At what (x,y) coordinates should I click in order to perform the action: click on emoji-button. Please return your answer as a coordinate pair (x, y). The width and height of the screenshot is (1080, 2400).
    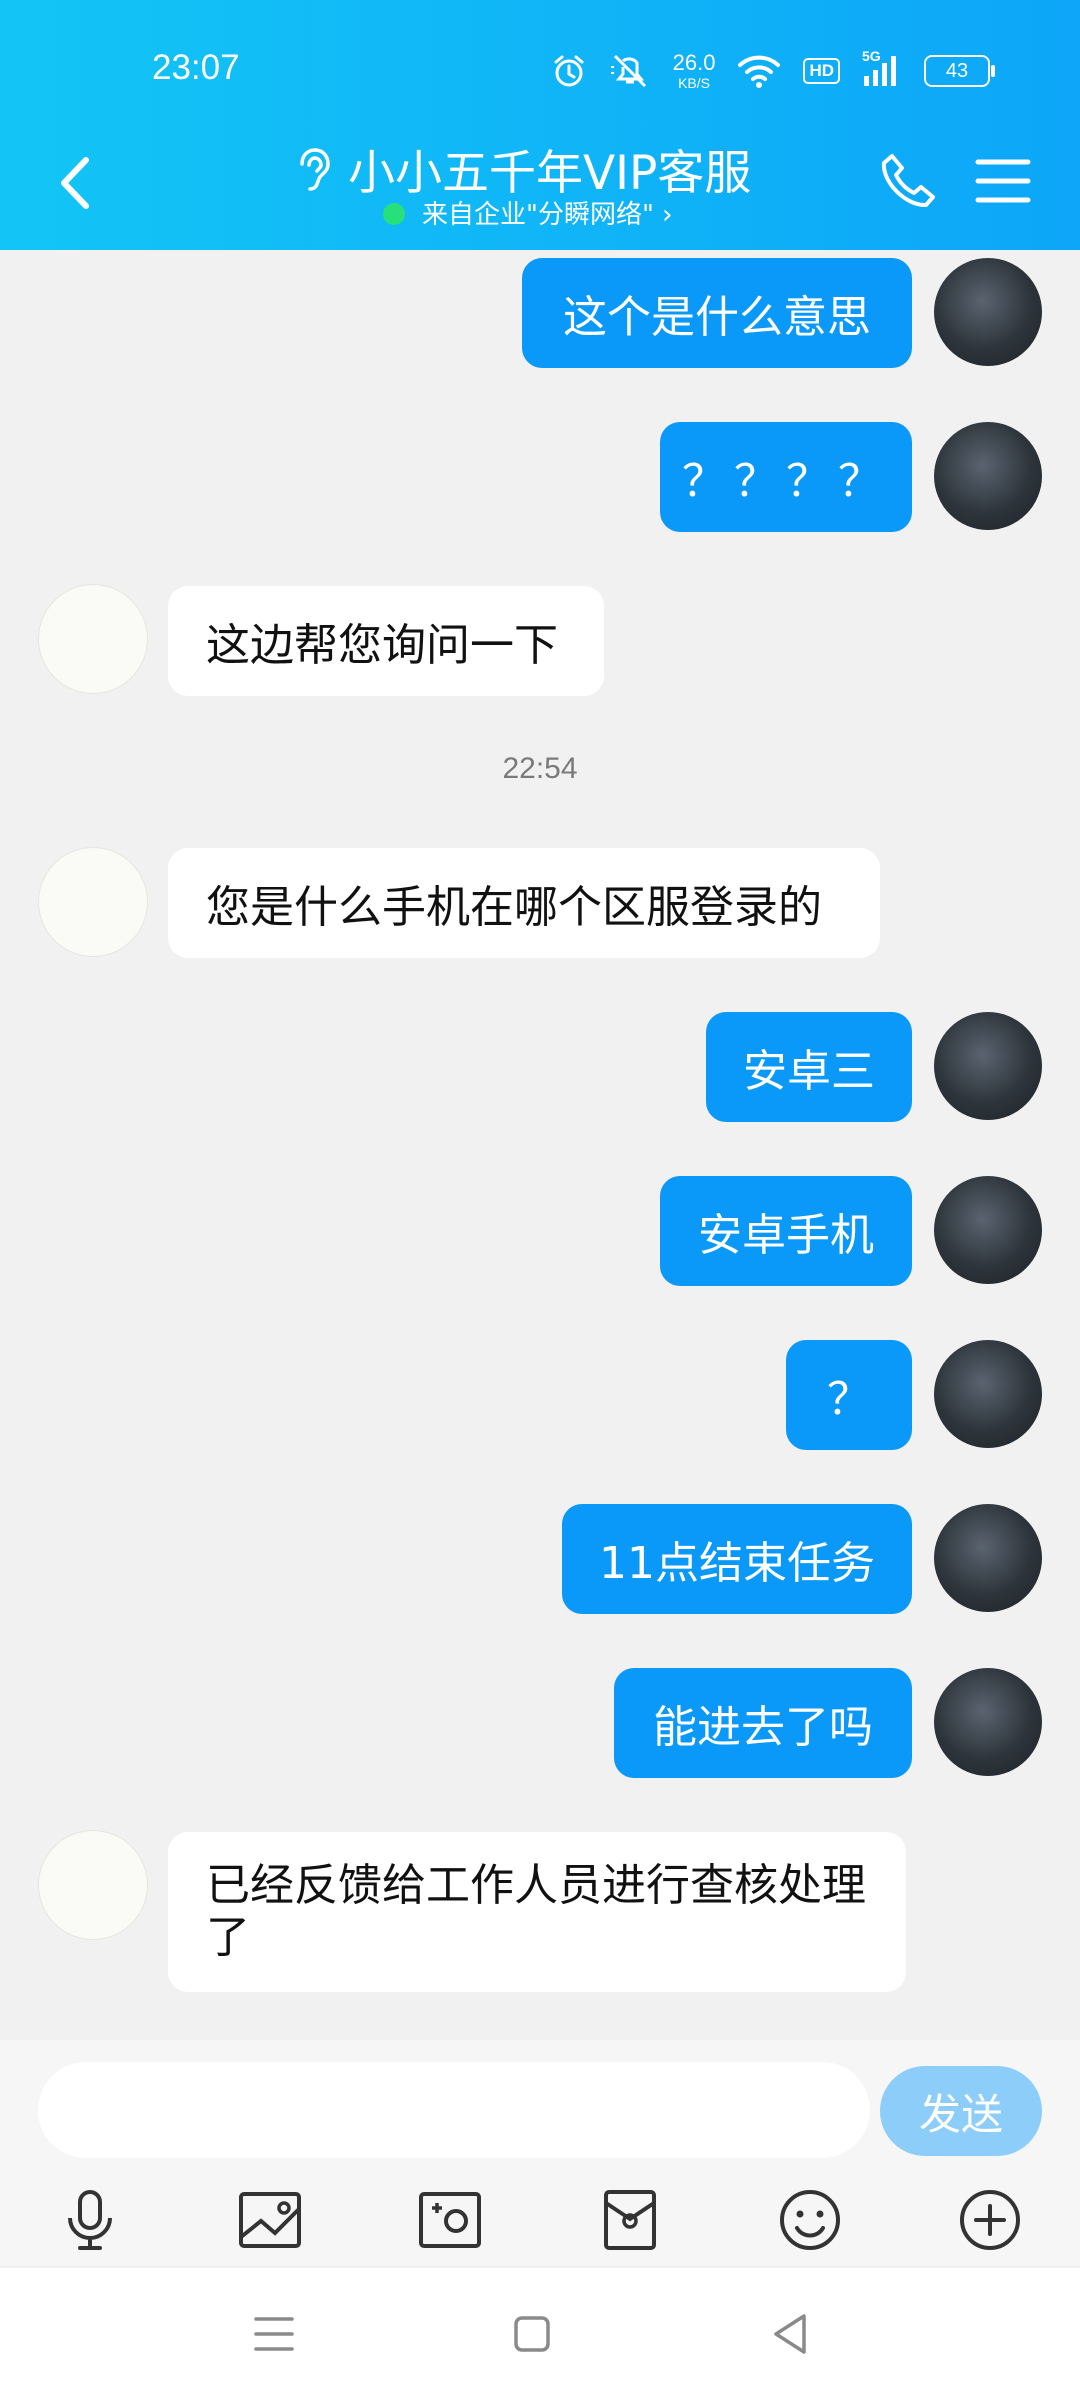
    Looking at the image, I should click on (810, 2220).